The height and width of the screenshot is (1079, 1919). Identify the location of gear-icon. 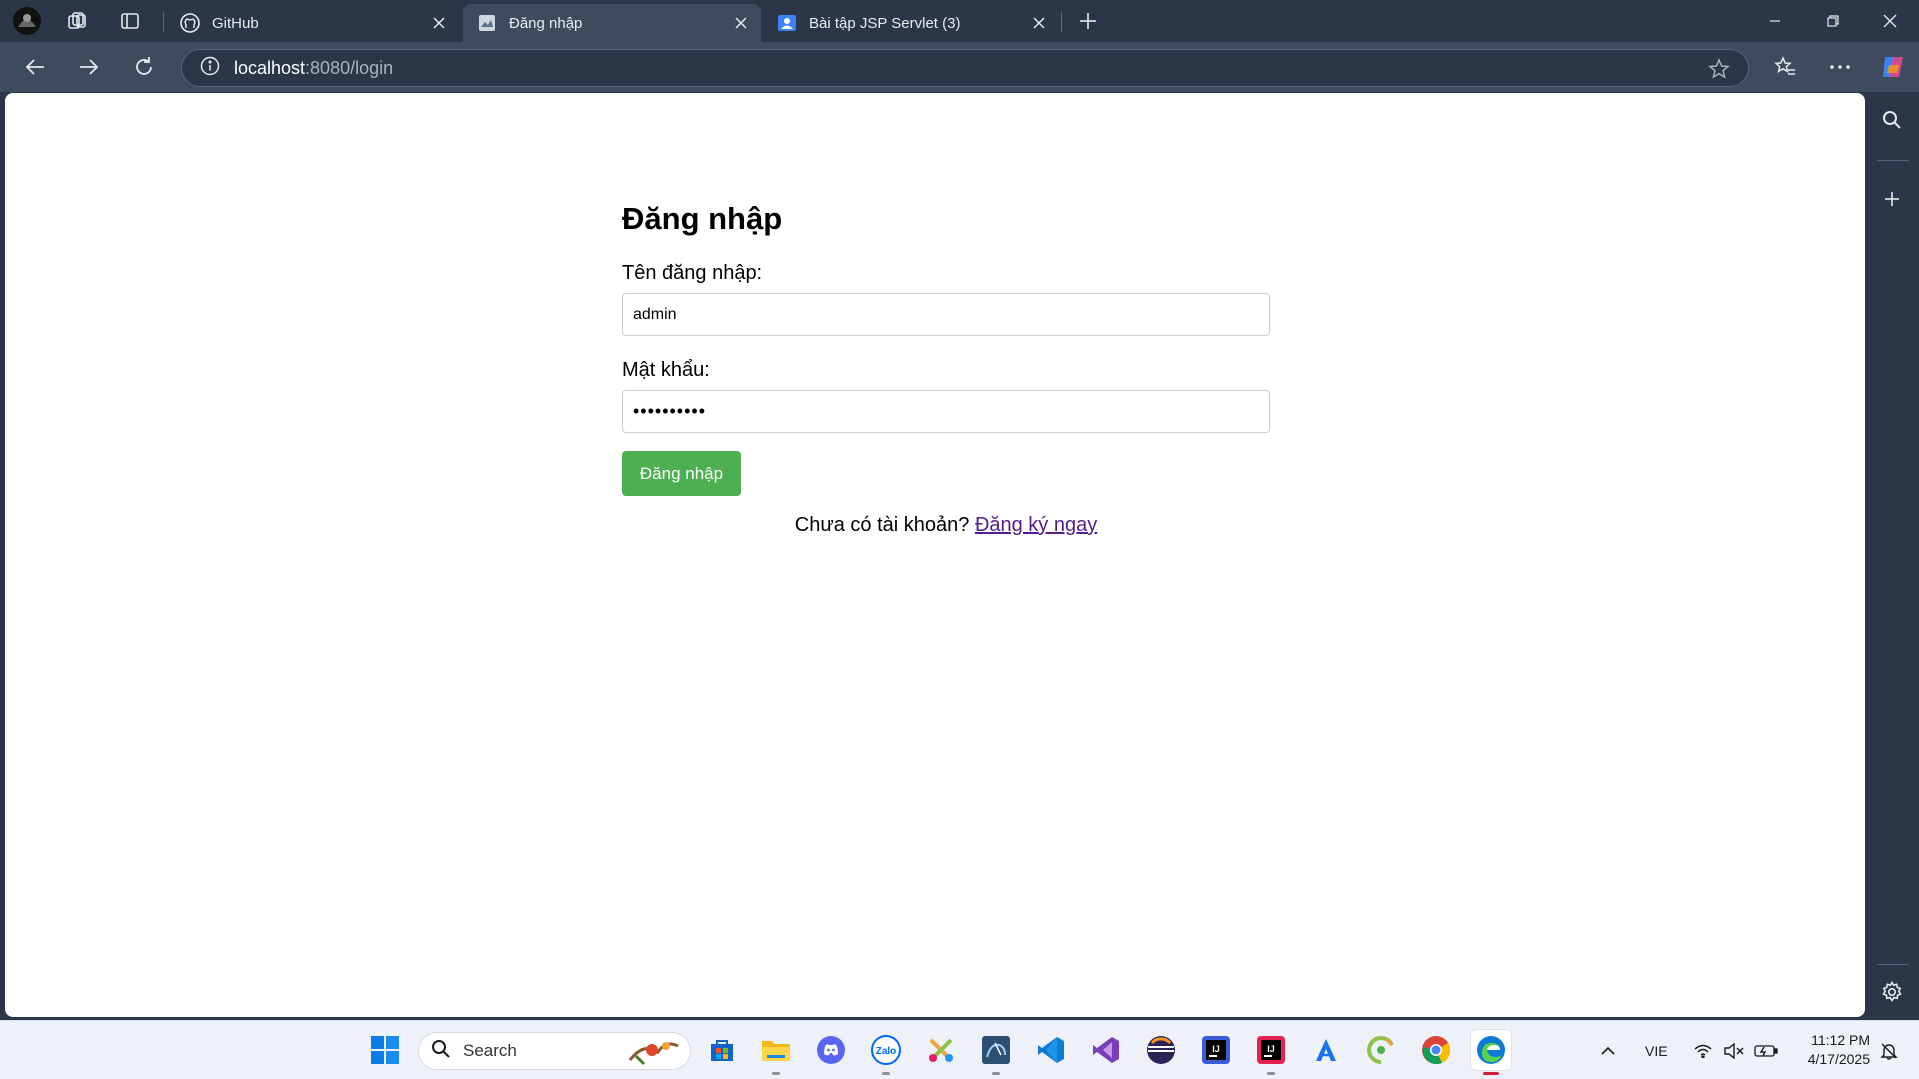
(1892, 992).